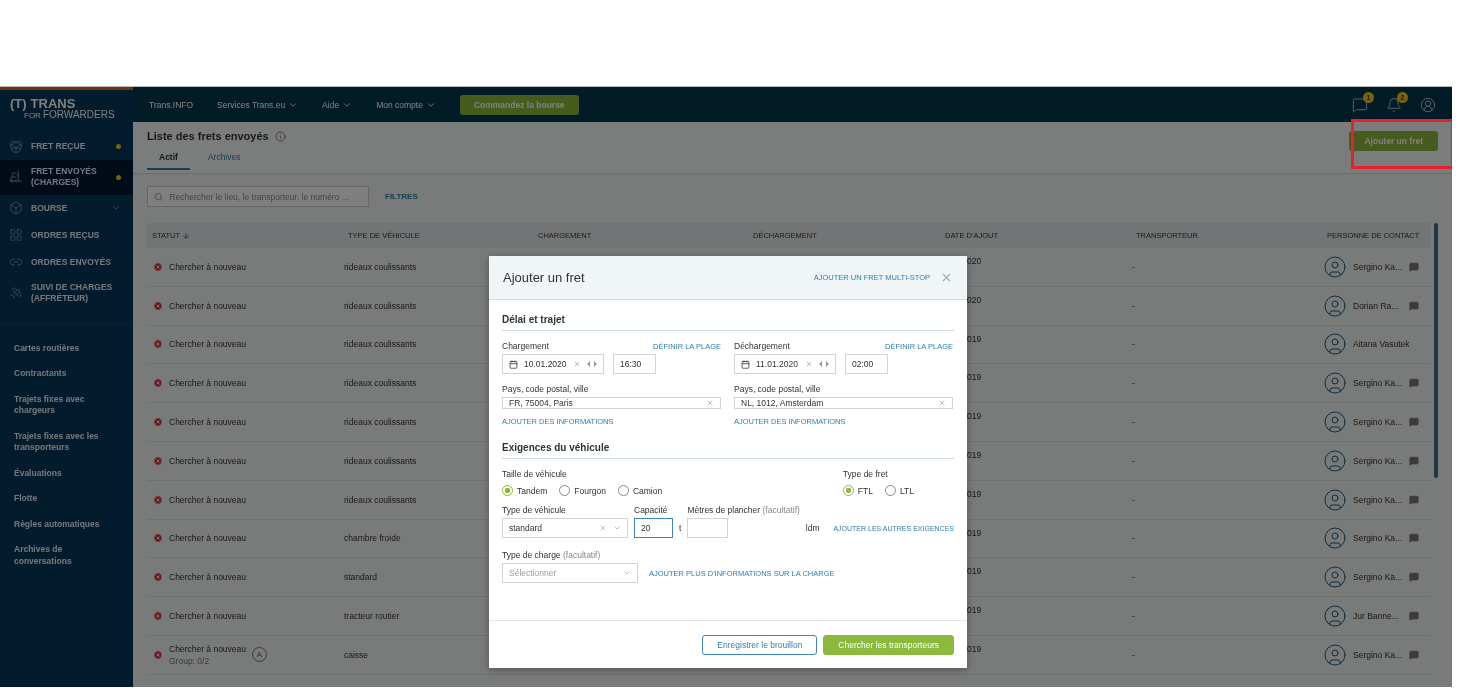 The height and width of the screenshot is (691, 1461). What do you see at coordinates (653, 528) in the screenshot?
I see `capacity-field: 20` at bounding box center [653, 528].